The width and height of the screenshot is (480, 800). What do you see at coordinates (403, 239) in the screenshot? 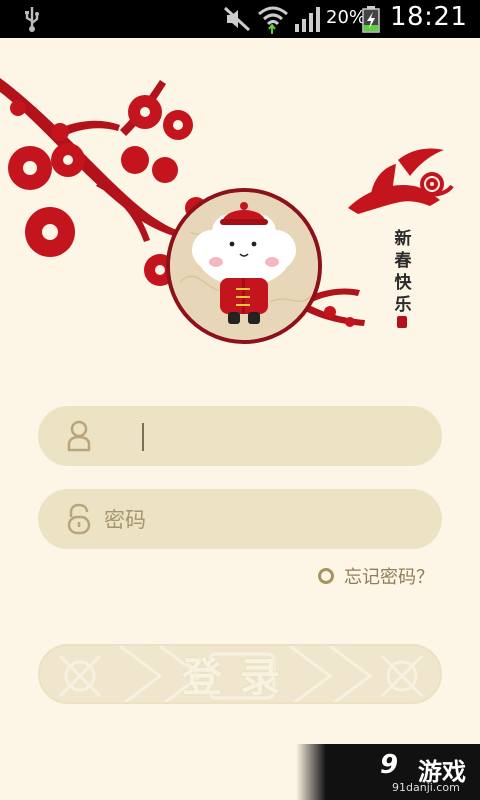
I see `greeting-char: 新` at bounding box center [403, 239].